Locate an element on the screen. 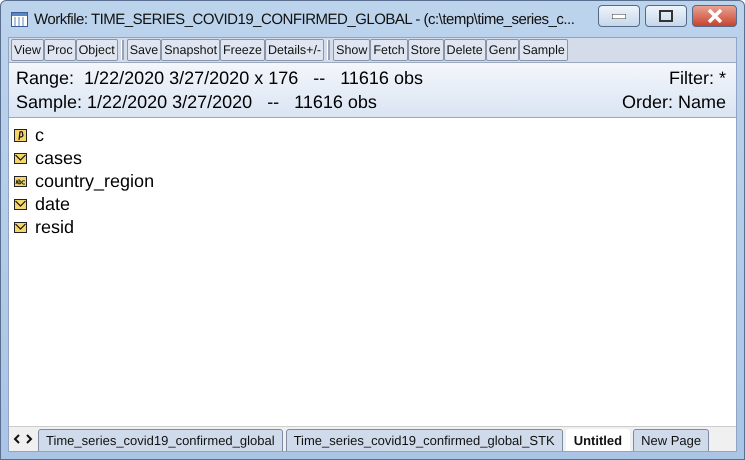 This screenshot has height=460, width=745. object-name: country_region is located at coordinates (94, 181).